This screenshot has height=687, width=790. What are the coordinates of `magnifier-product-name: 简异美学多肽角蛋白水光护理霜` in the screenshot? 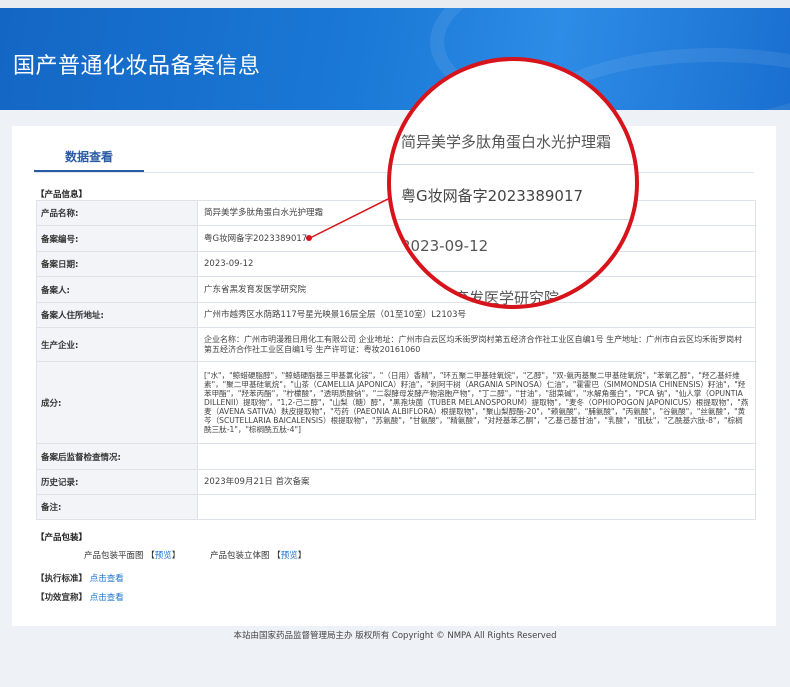 It's located at (506, 142).